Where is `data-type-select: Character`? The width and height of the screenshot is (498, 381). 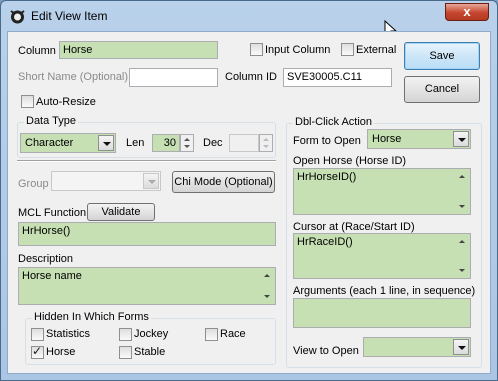 data-type-select: Character is located at coordinates (68, 143).